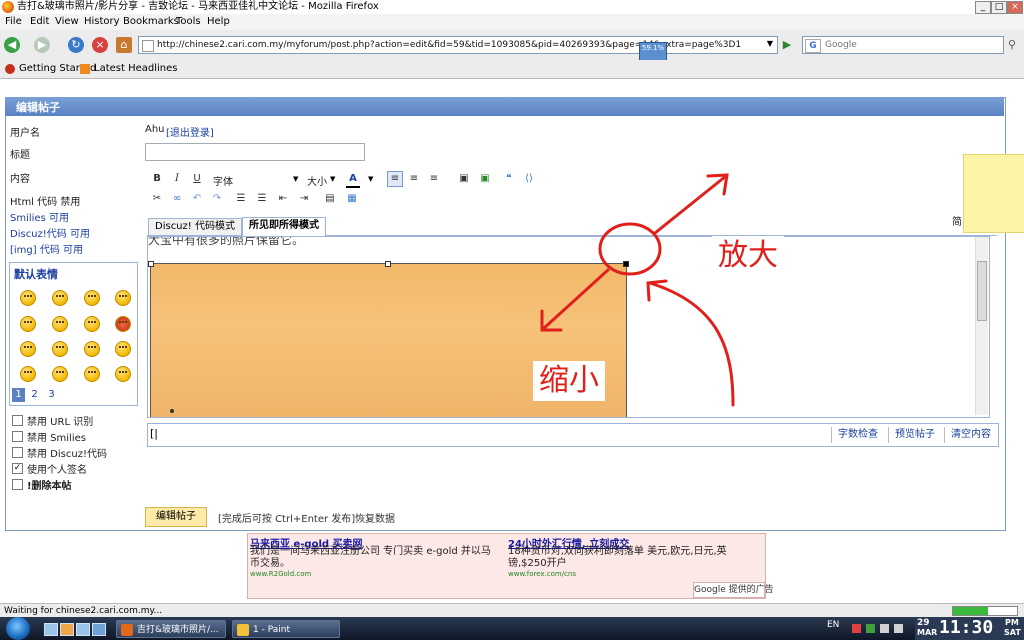 The width and height of the screenshot is (1024, 640). Describe the element at coordinates (691, 344) in the screenshot. I see `curved-arrow` at that location.